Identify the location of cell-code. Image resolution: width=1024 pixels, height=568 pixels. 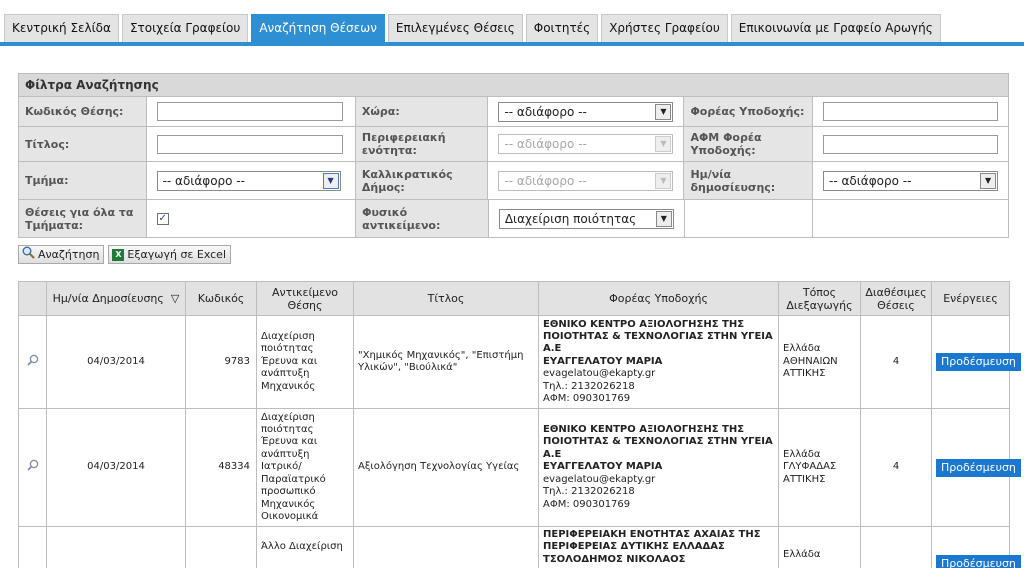
(221, 547).